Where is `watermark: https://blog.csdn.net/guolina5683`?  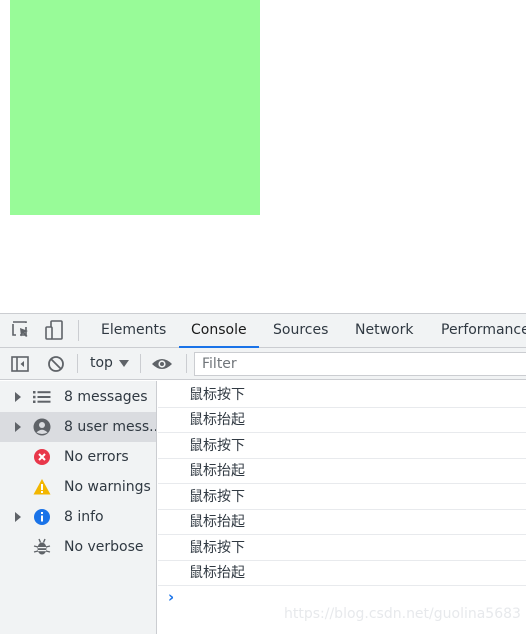
watermark: https://blog.csdn.net/guolina5683 is located at coordinates (402, 614).